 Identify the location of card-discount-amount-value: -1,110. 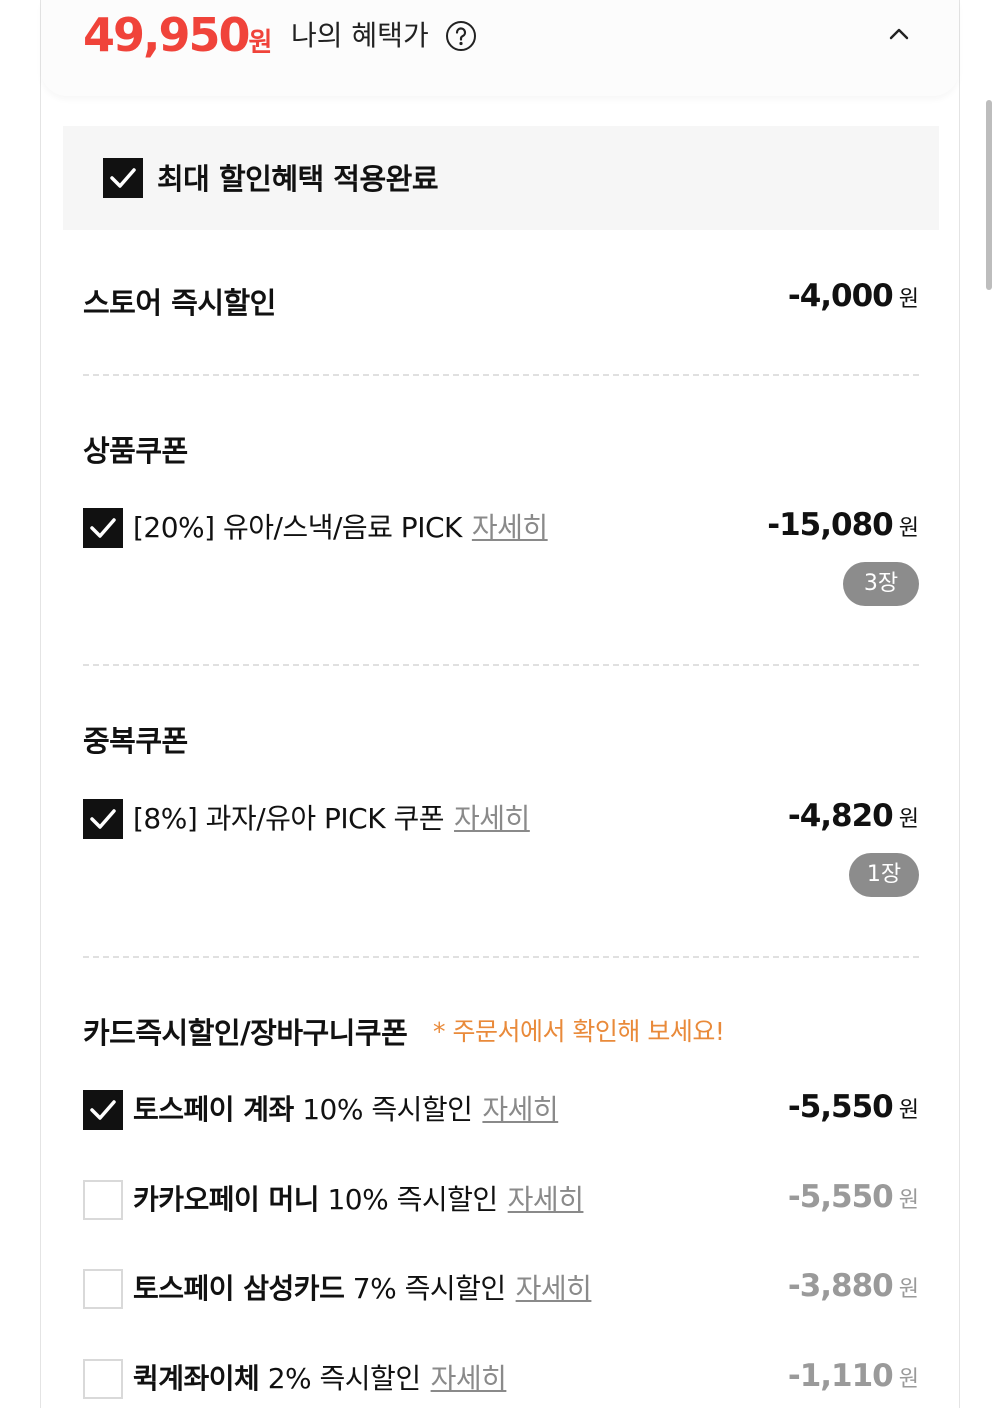
(840, 1376).